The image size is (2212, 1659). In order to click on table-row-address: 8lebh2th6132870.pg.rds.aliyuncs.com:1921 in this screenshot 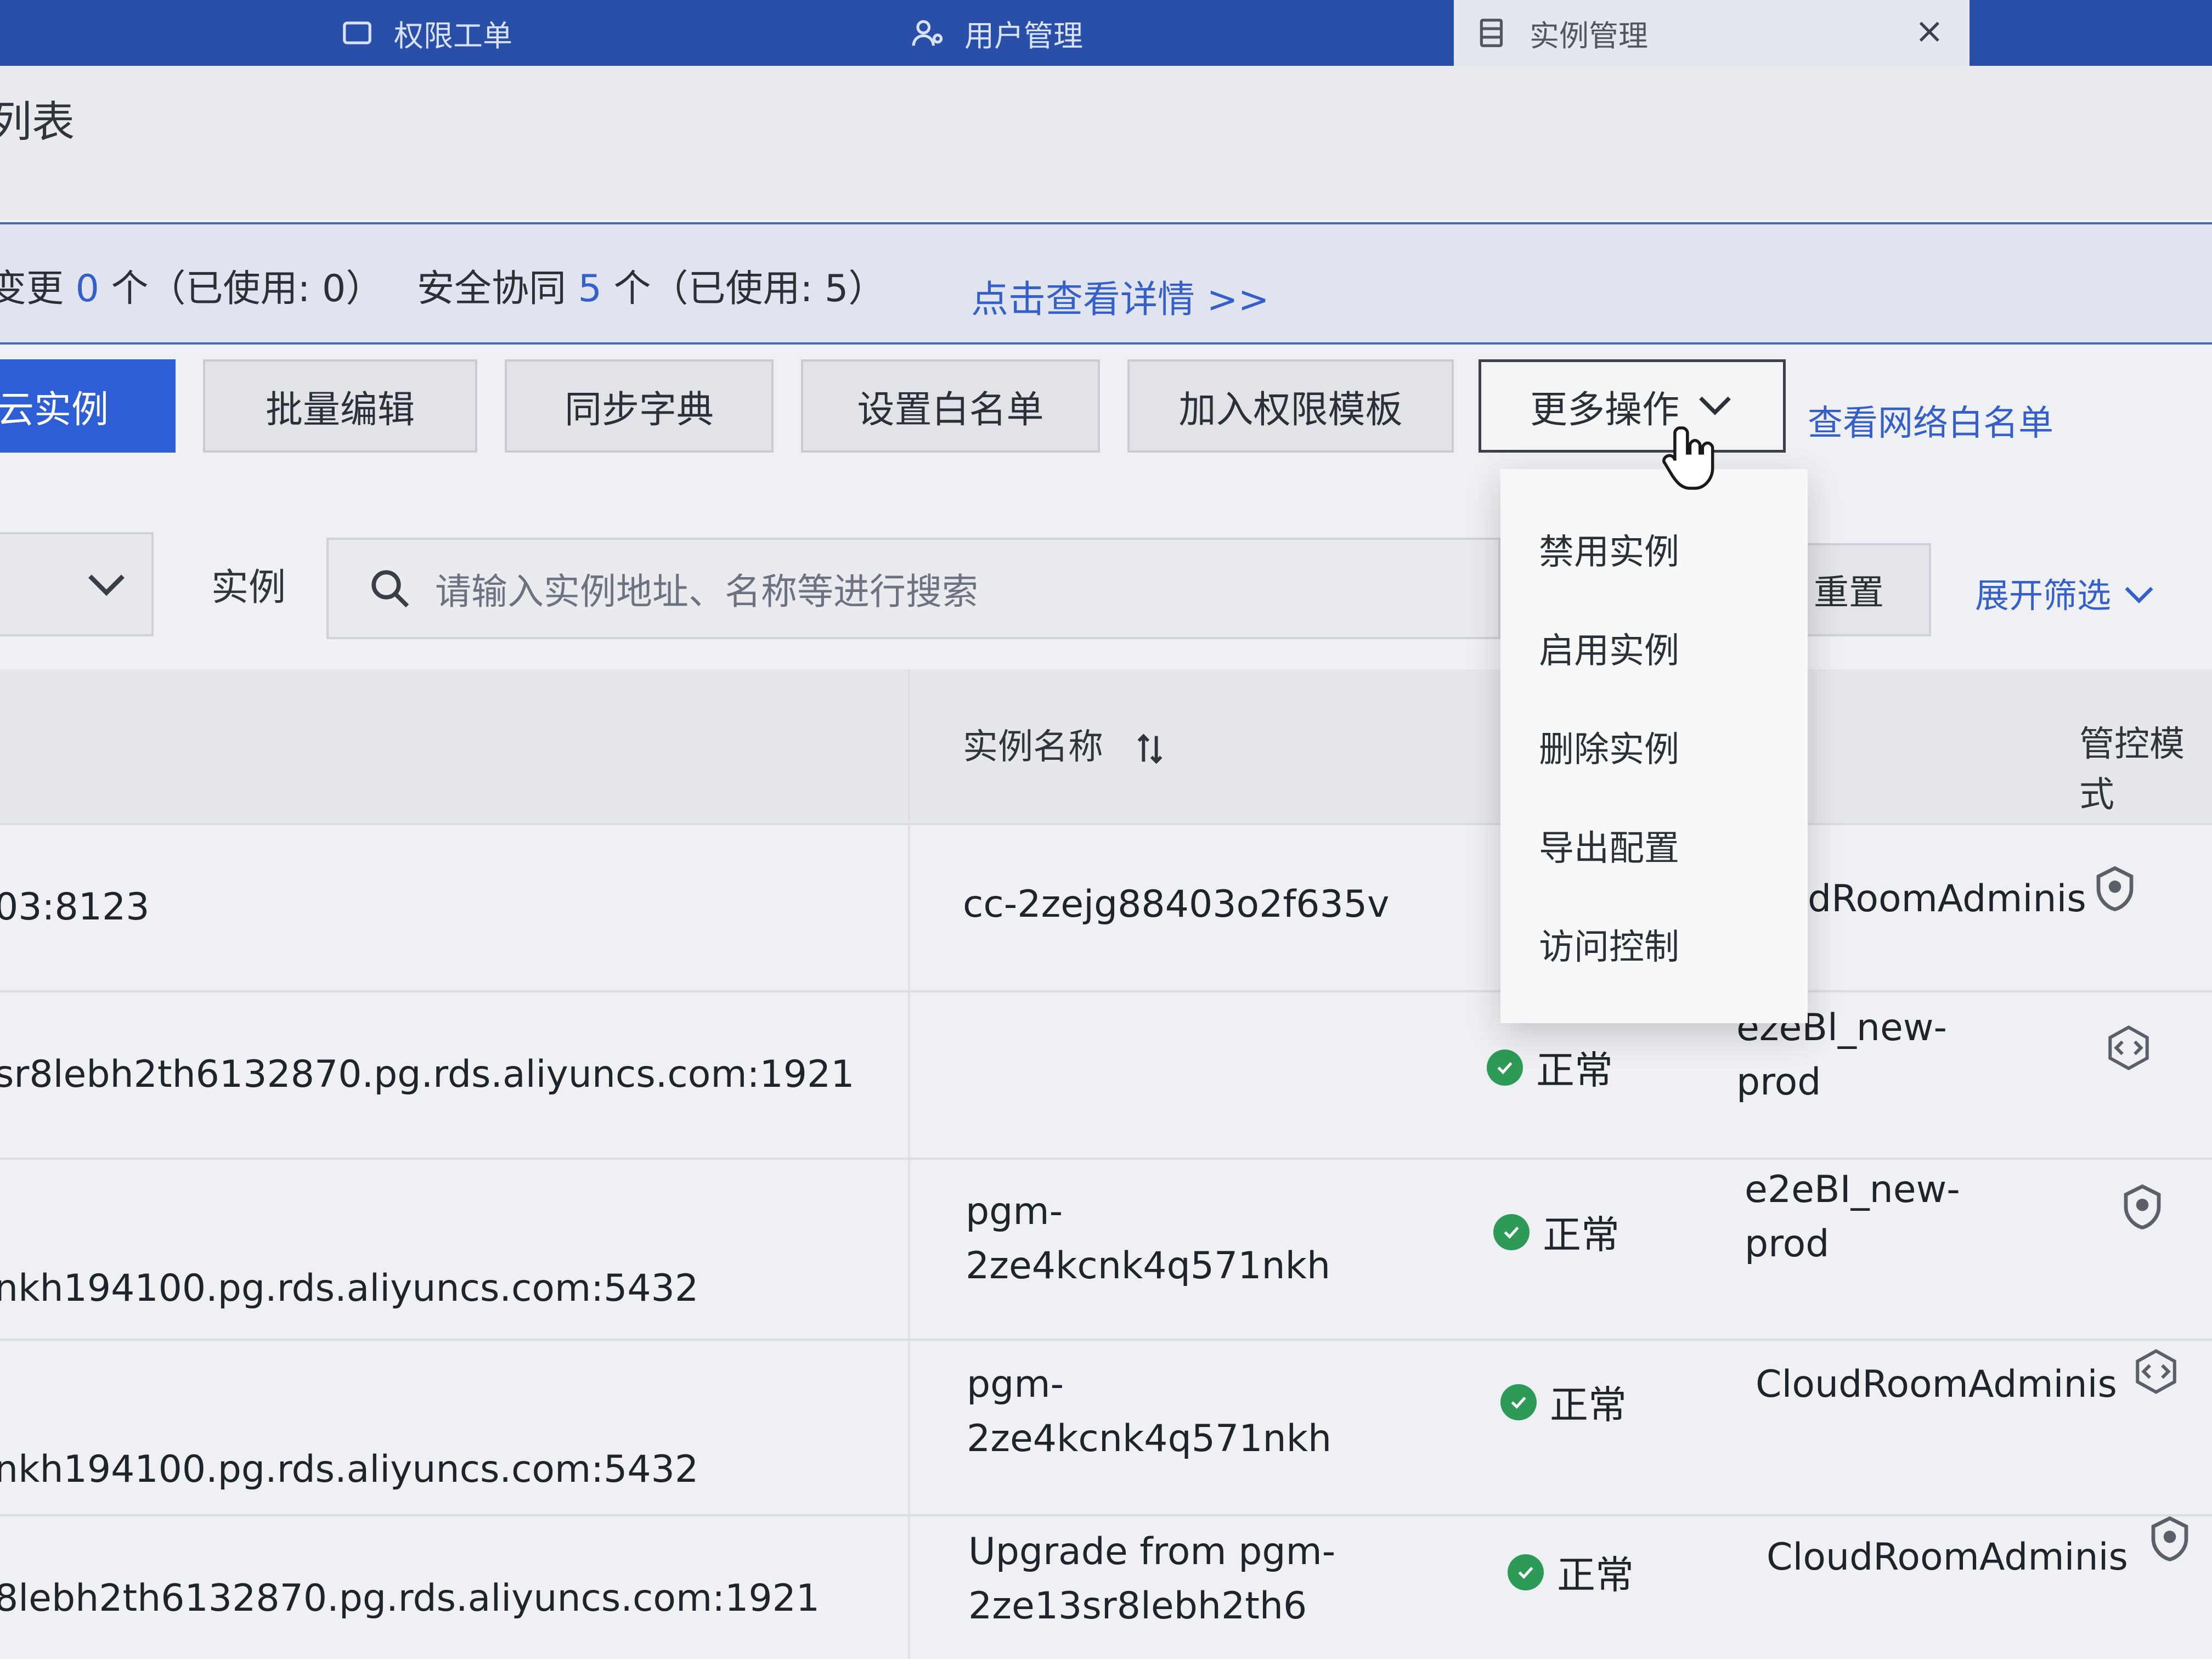, I will do `click(410, 1599)`.